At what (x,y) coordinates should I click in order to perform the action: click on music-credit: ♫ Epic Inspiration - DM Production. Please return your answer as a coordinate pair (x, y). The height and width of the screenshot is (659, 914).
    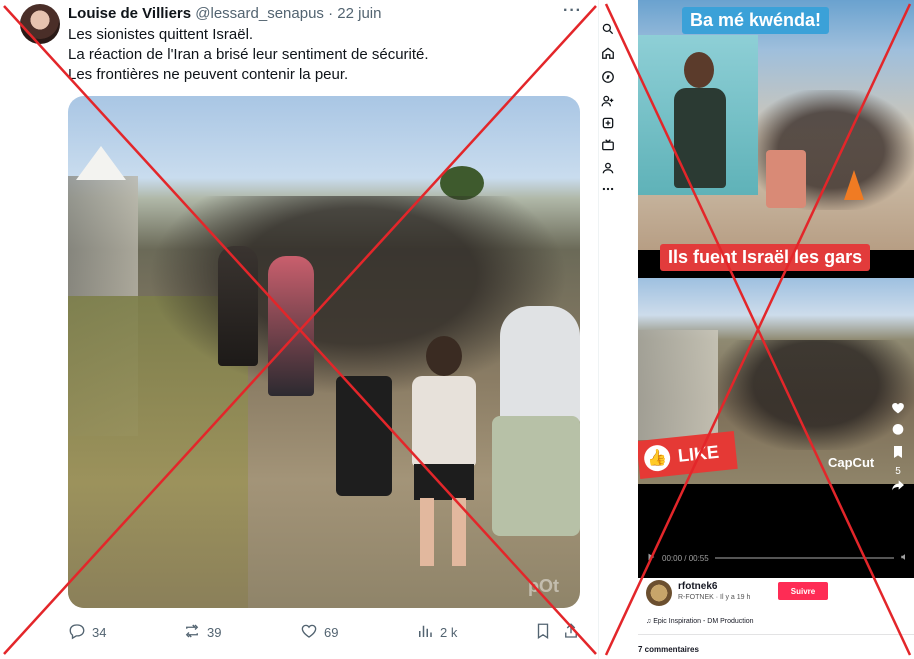
    Looking at the image, I should click on (700, 621).